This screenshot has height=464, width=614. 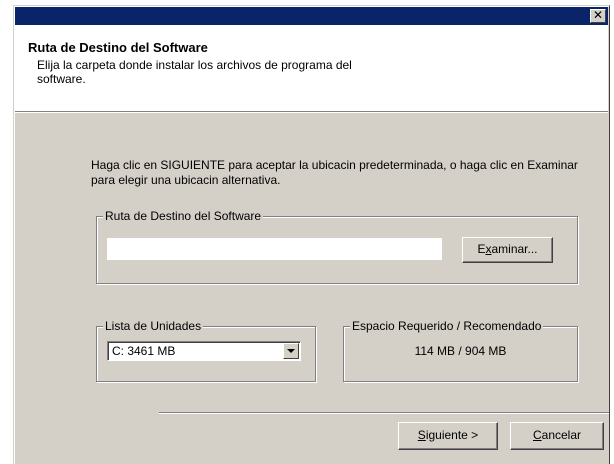 I want to click on page-title: Ruta de Destino del Software, so click(x=118, y=47).